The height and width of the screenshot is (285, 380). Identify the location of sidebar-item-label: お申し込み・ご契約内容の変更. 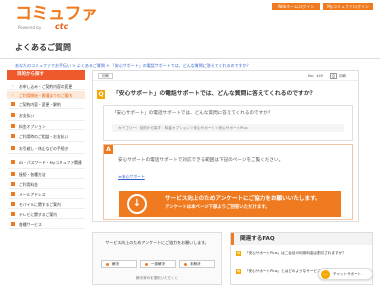
(46, 86).